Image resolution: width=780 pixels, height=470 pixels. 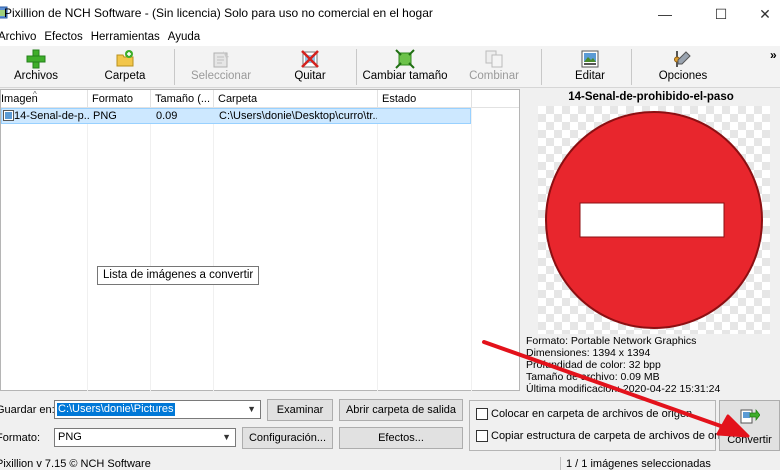 I want to click on place-in-source-folder-checkbox, so click(x=482, y=414).